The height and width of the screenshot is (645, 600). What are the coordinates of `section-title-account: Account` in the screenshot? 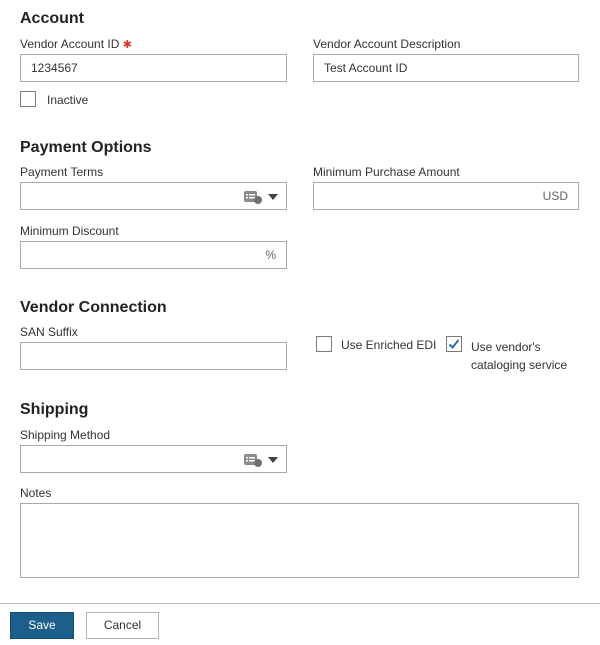 It's located at (52, 18).